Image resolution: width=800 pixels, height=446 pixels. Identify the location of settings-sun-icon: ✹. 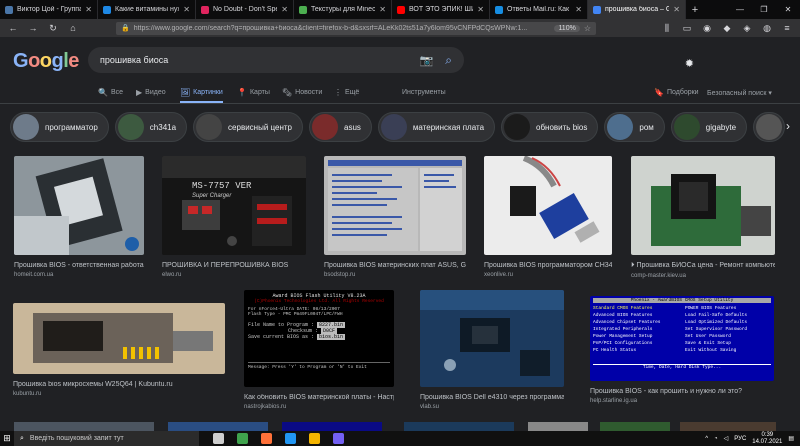
(689, 63).